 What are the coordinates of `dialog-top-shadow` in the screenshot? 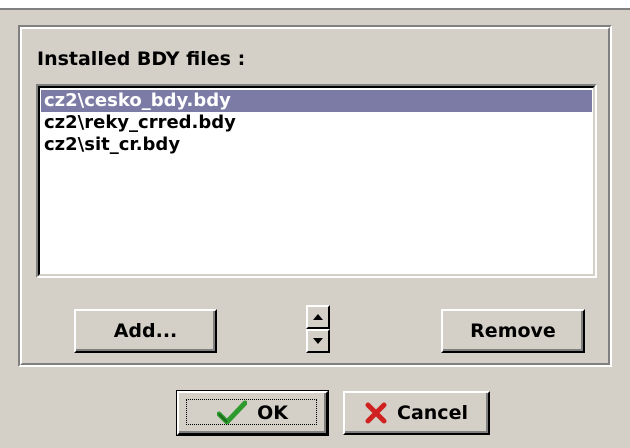 It's located at (315, 9).